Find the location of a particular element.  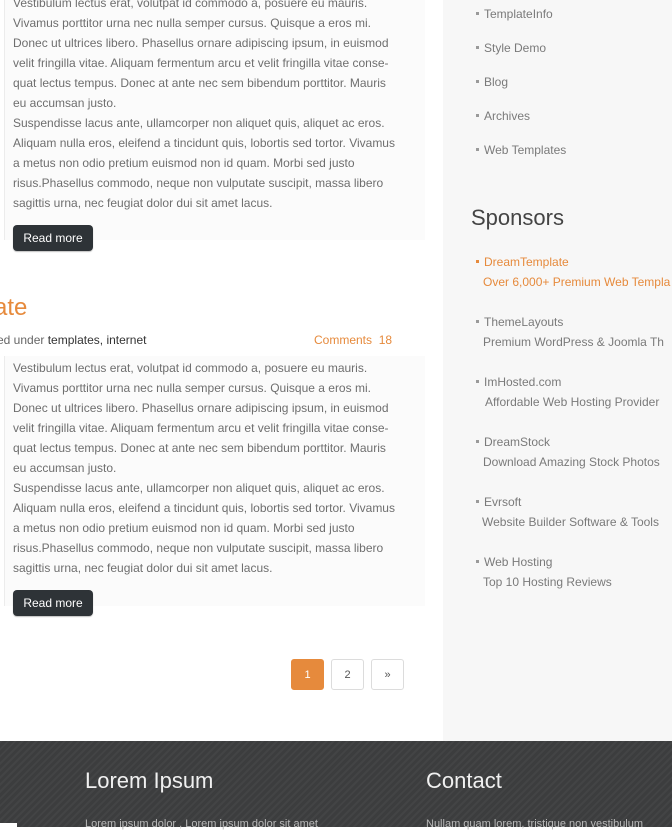

sidebar-link-web-templates: Web Templates is located at coordinates (521, 150).